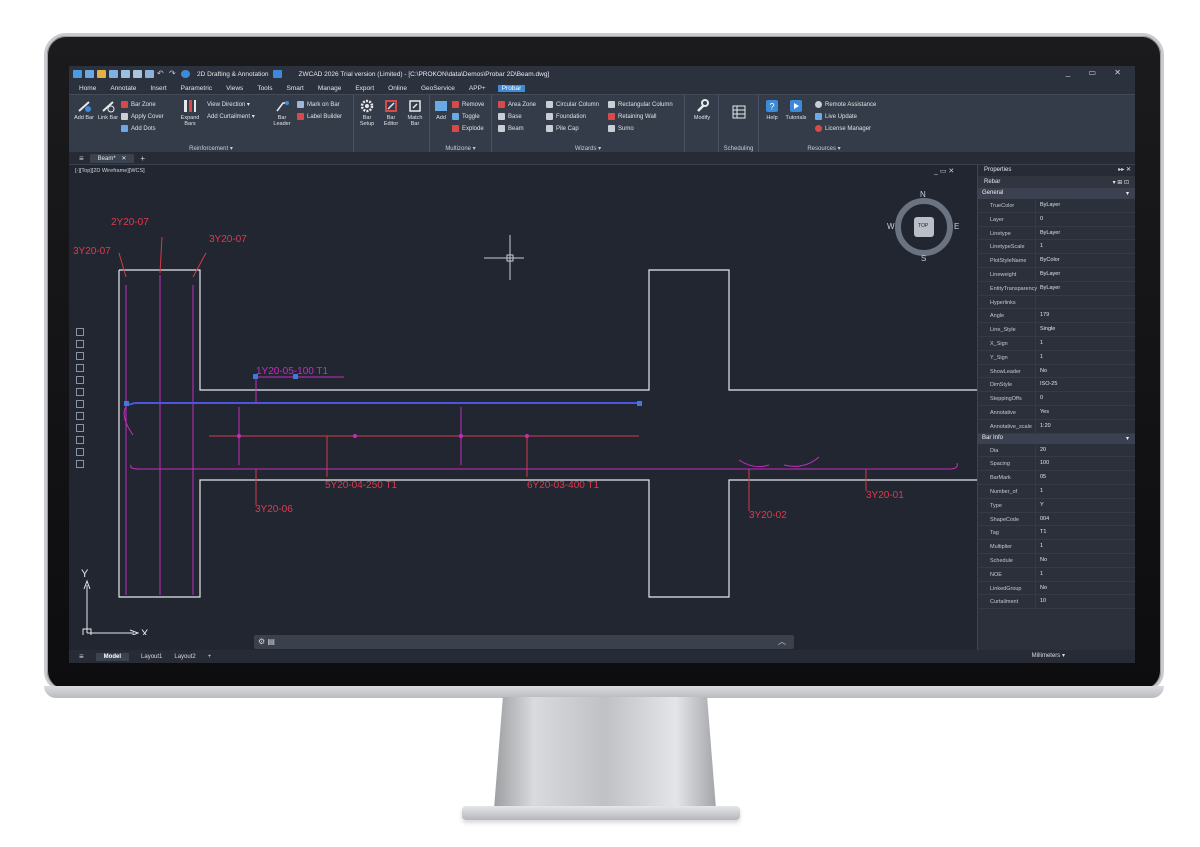  Describe the element at coordinates (1056, 261) in the screenshot. I see `property-row: PlotStyleName ByColor` at that location.